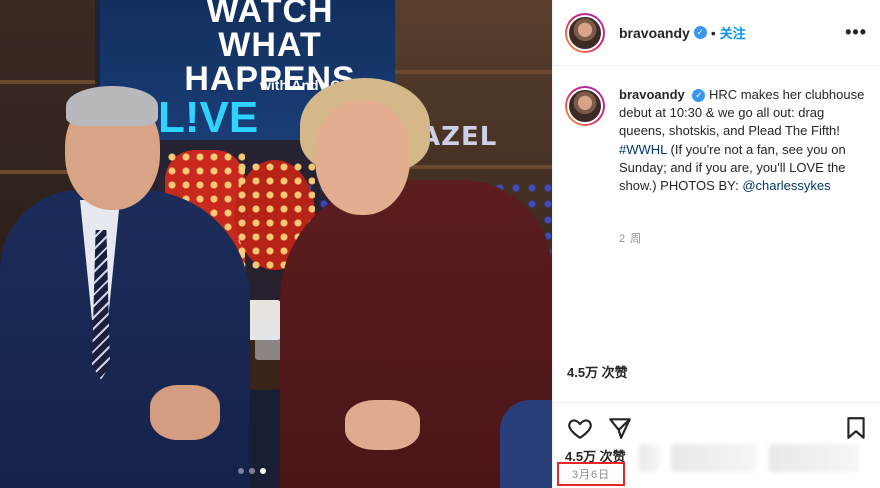 This screenshot has height=488, width=880. Describe the element at coordinates (270, 15) in the screenshot. I see `logo-line: WATCH` at that location.